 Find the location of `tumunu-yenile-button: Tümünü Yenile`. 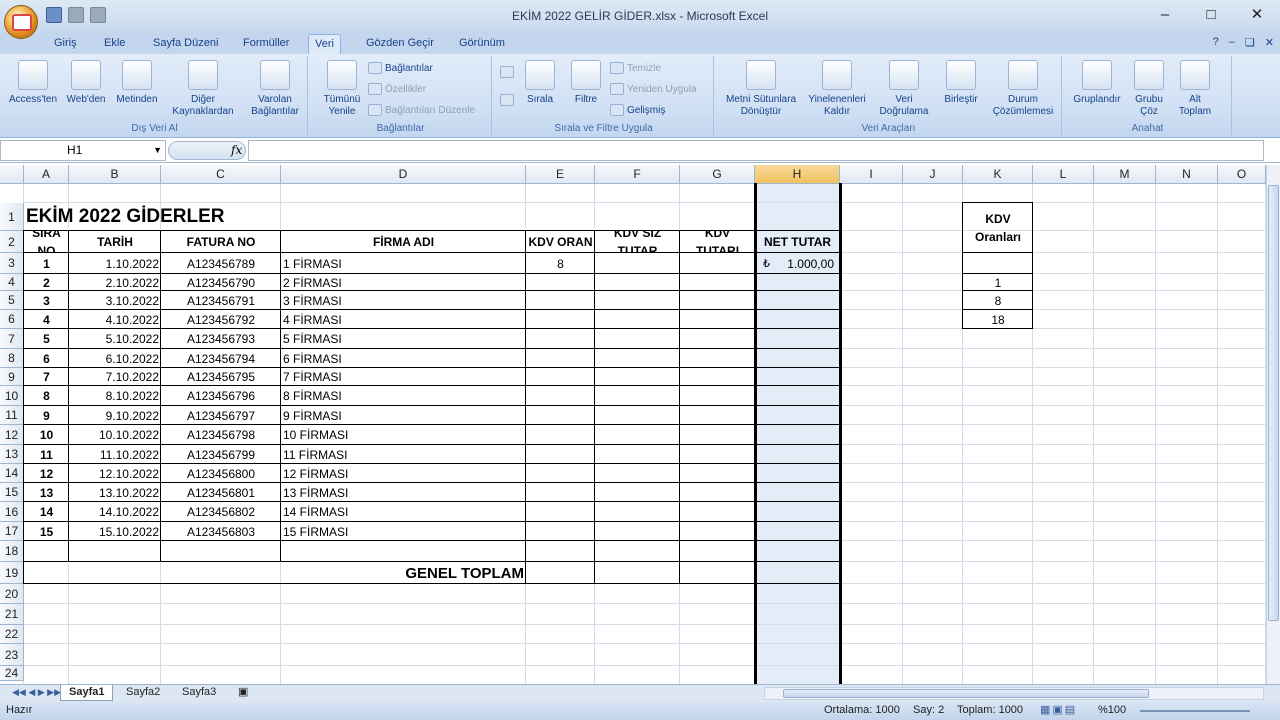

tumunu-yenile-button: Tümünü Yenile is located at coordinates (342, 89).